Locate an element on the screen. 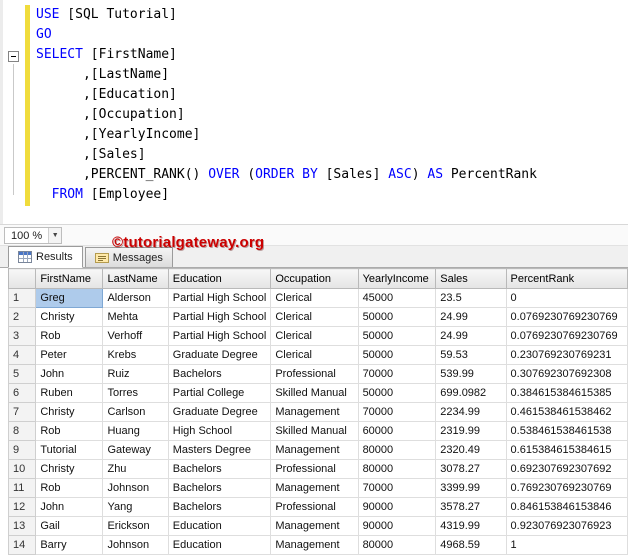 The width and height of the screenshot is (628, 559). grid-cell: 59.53 is located at coordinates (471, 355).